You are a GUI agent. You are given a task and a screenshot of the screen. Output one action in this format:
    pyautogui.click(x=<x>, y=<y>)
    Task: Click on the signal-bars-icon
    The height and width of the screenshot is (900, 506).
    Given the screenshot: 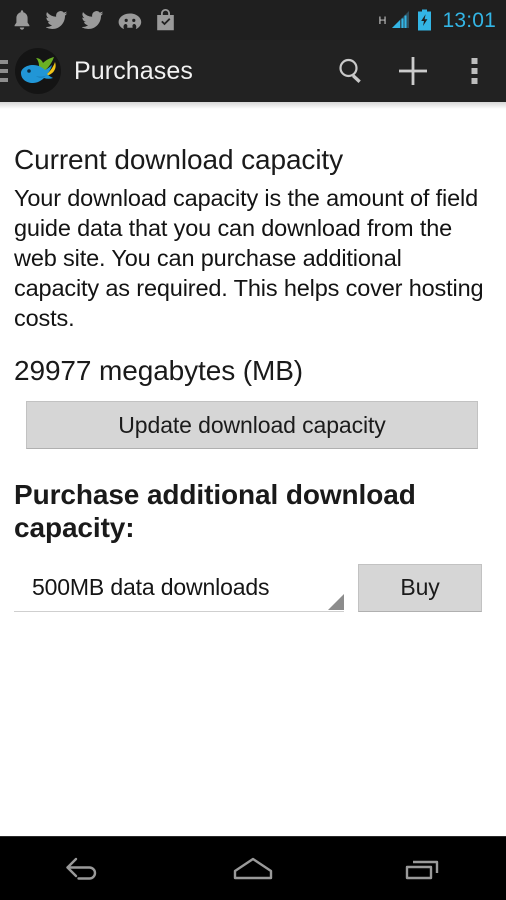 What is the action you would take?
    pyautogui.click(x=401, y=19)
    